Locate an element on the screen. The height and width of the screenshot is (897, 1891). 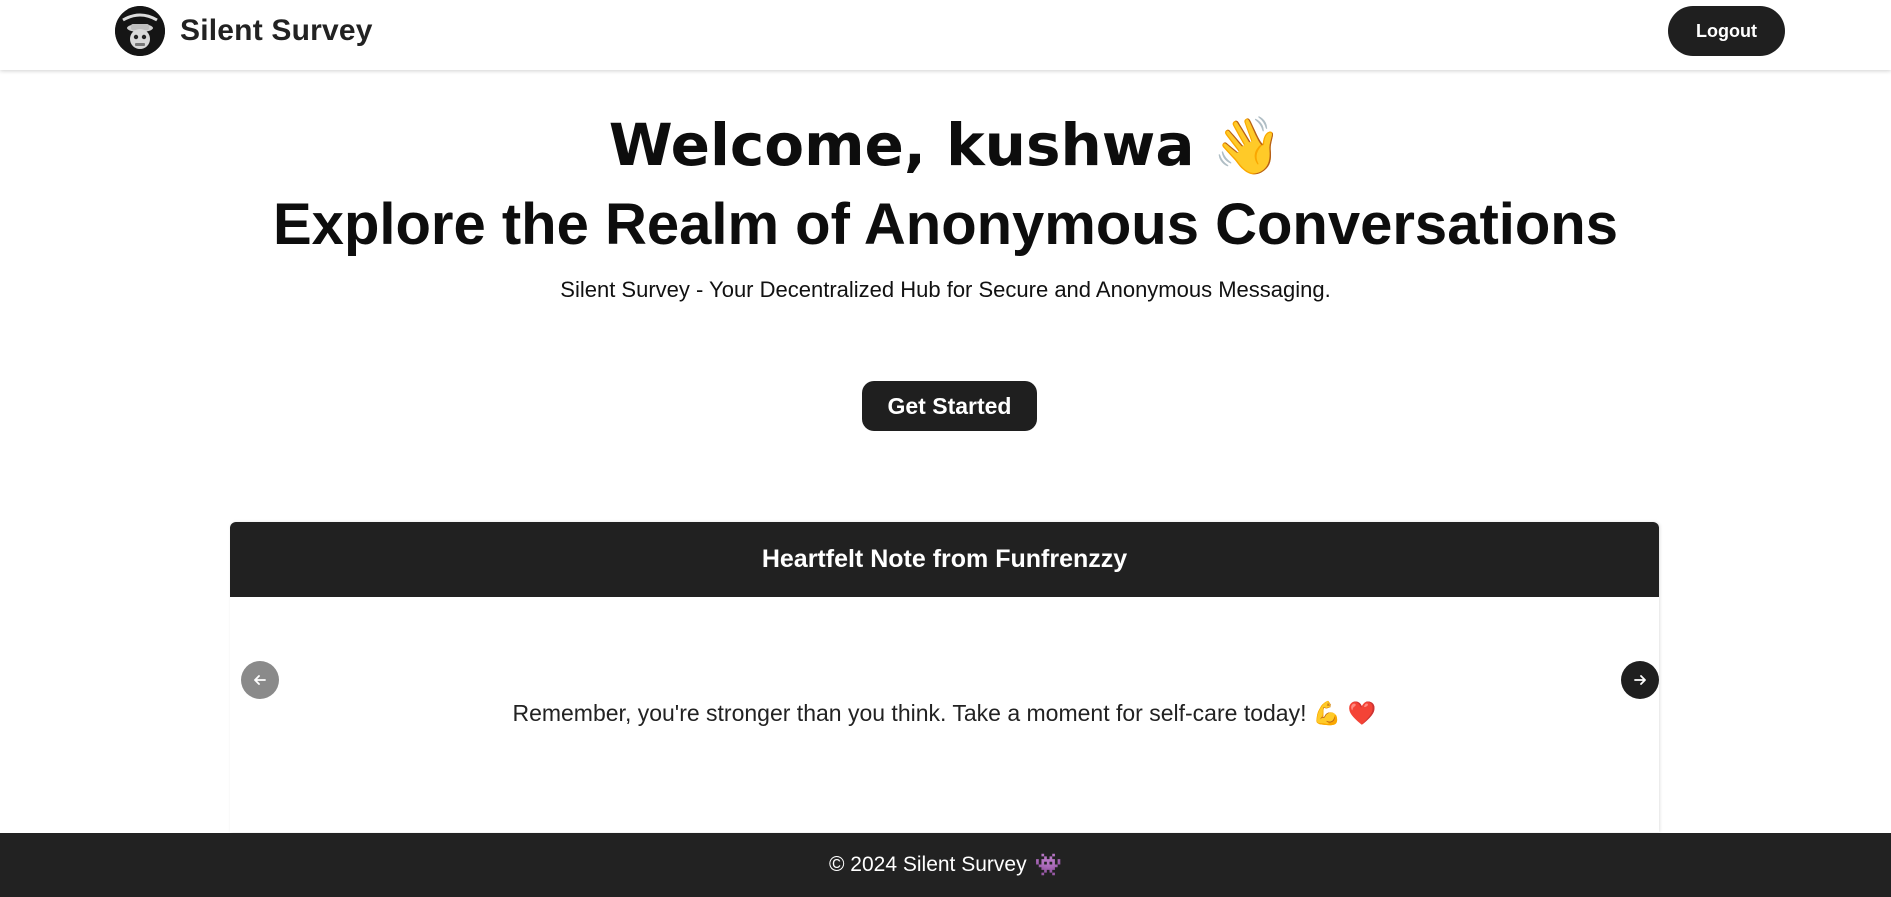
alien-monster-icon: 👾 is located at coordinates (1048, 864).